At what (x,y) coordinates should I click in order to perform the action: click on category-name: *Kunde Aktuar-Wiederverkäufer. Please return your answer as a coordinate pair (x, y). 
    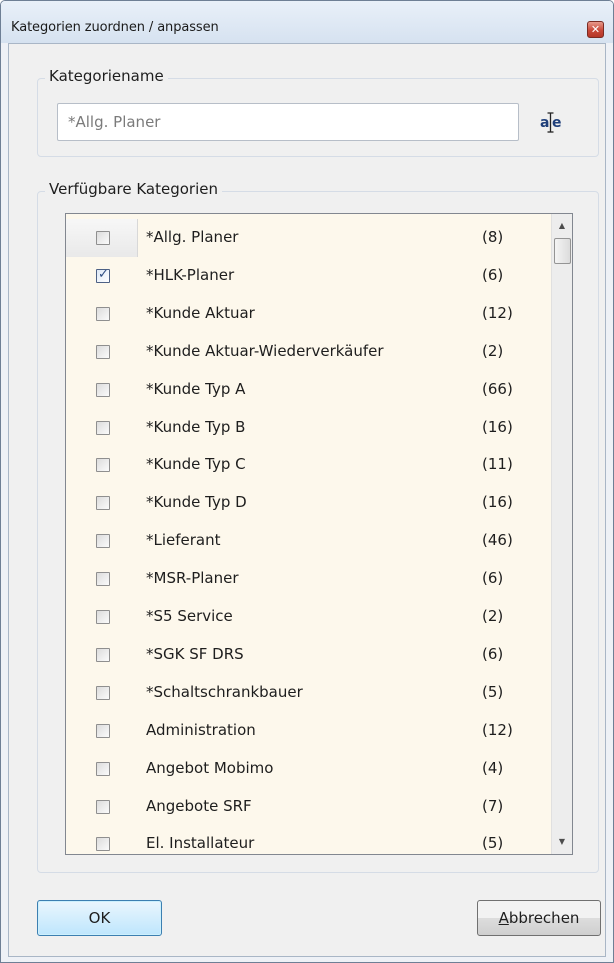
    Looking at the image, I should click on (265, 350).